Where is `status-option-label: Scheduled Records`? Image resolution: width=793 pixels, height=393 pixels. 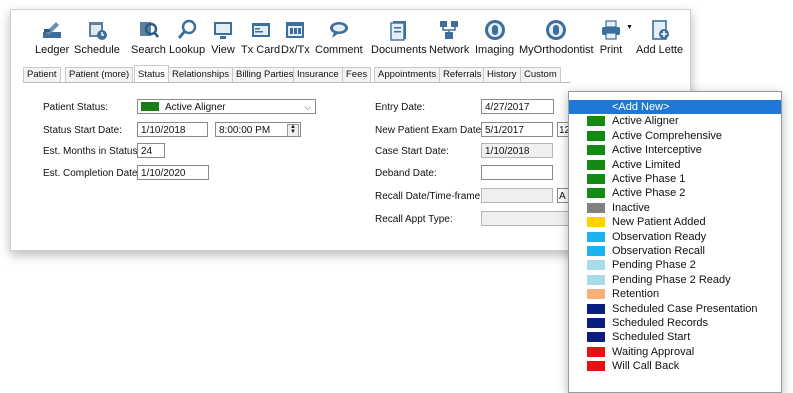 status-option-label: Scheduled Records is located at coordinates (660, 323).